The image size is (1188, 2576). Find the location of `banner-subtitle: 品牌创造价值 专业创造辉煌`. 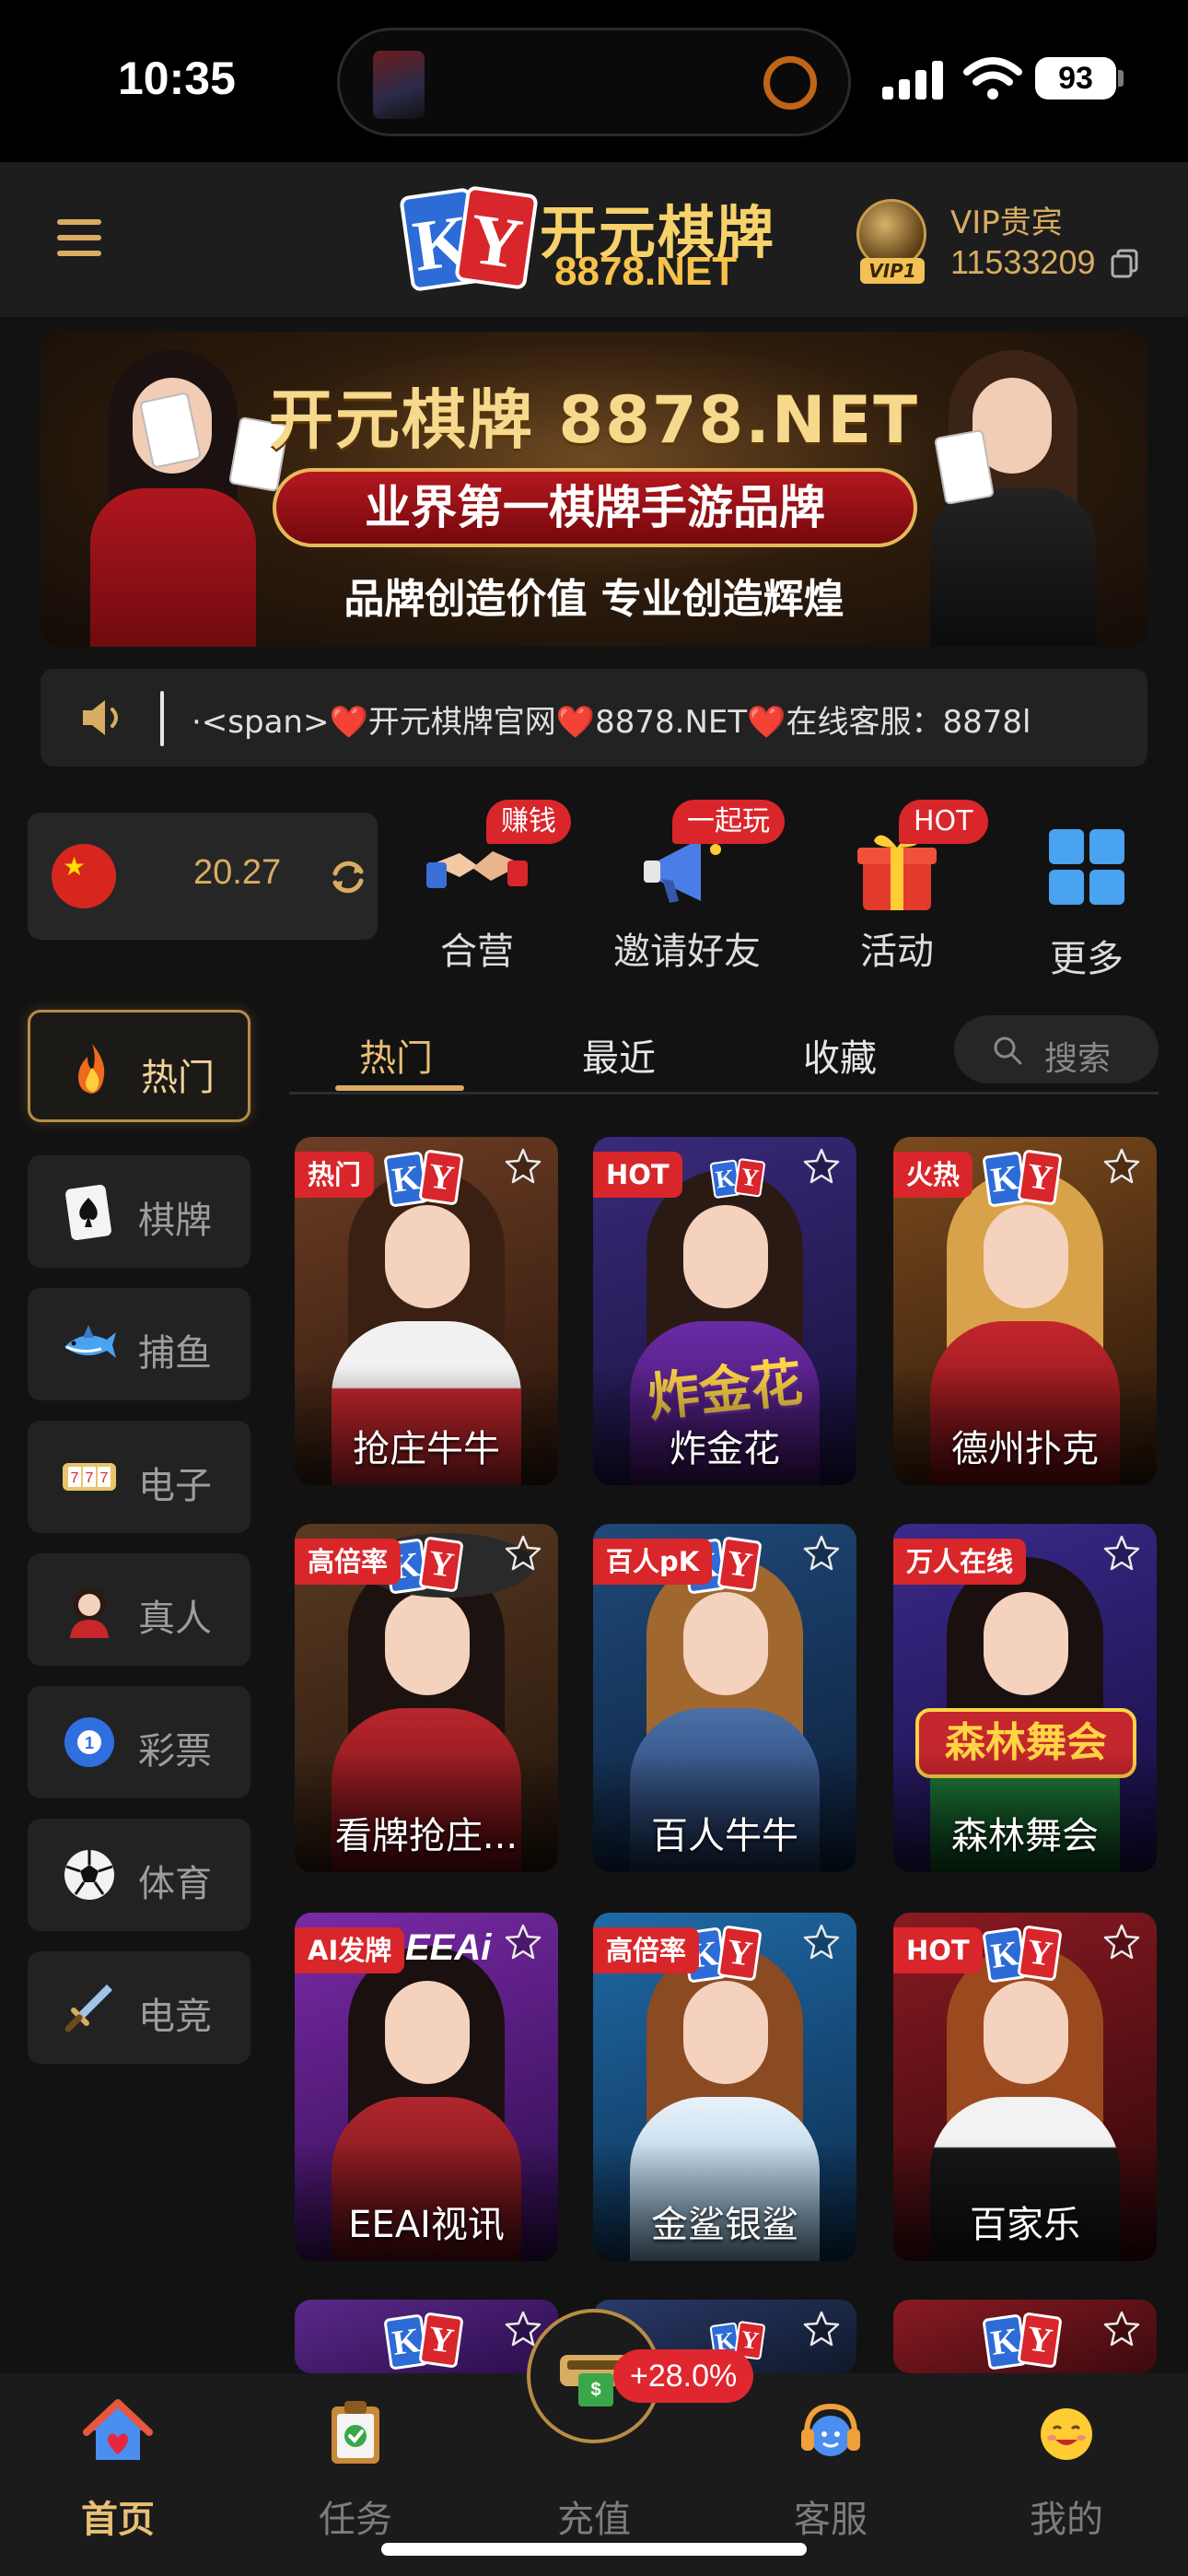

banner-subtitle: 品牌创造价值 专业创造辉煌 is located at coordinates (594, 599).